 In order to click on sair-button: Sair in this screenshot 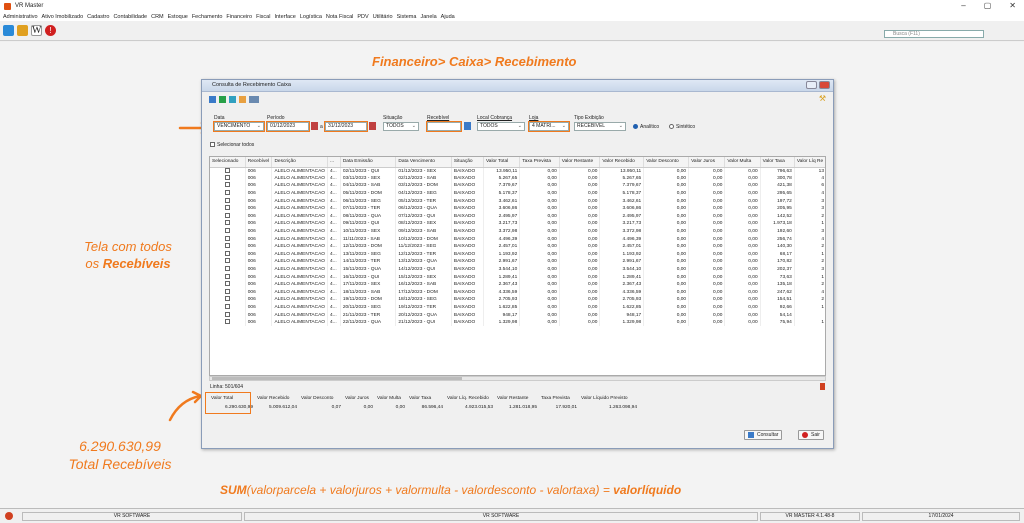, I will do `click(811, 435)`.